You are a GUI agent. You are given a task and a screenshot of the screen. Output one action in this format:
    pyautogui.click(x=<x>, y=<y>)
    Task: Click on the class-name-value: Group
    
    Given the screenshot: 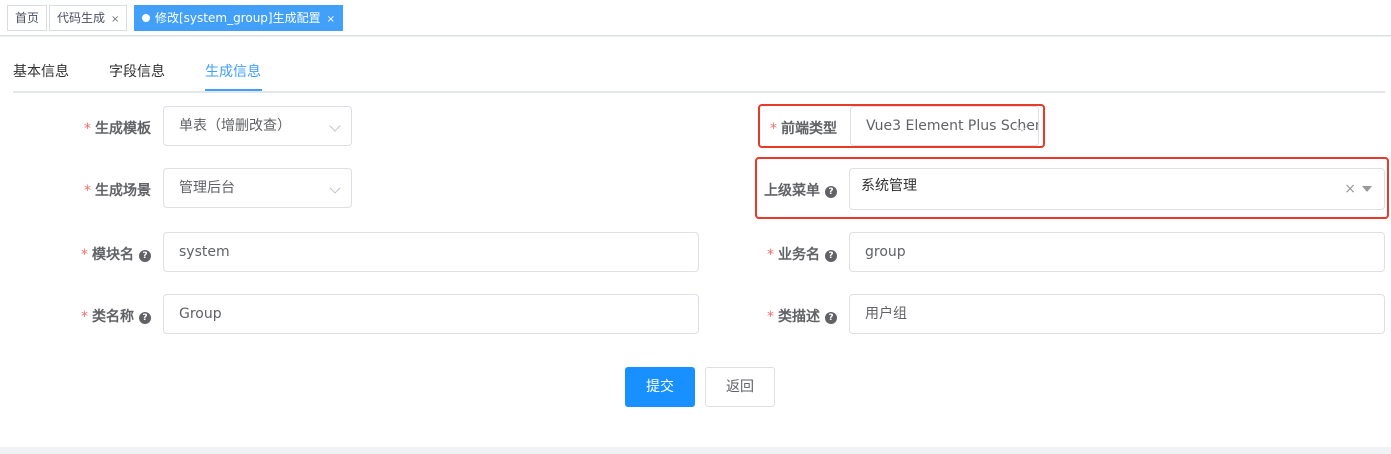 What is the action you would take?
    pyautogui.click(x=200, y=314)
    